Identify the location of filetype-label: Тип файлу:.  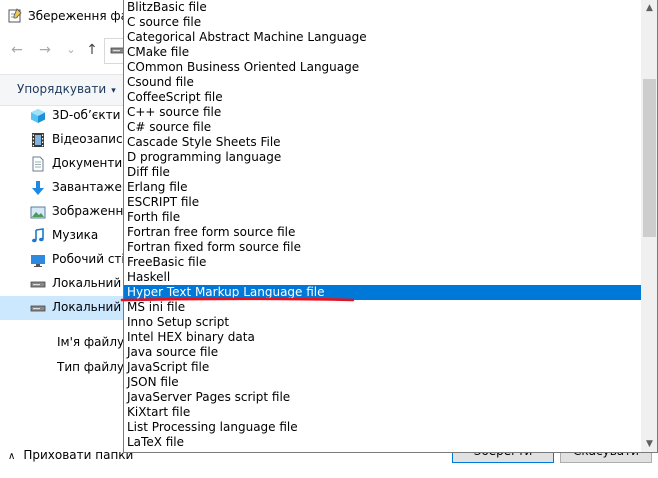
(93, 367).